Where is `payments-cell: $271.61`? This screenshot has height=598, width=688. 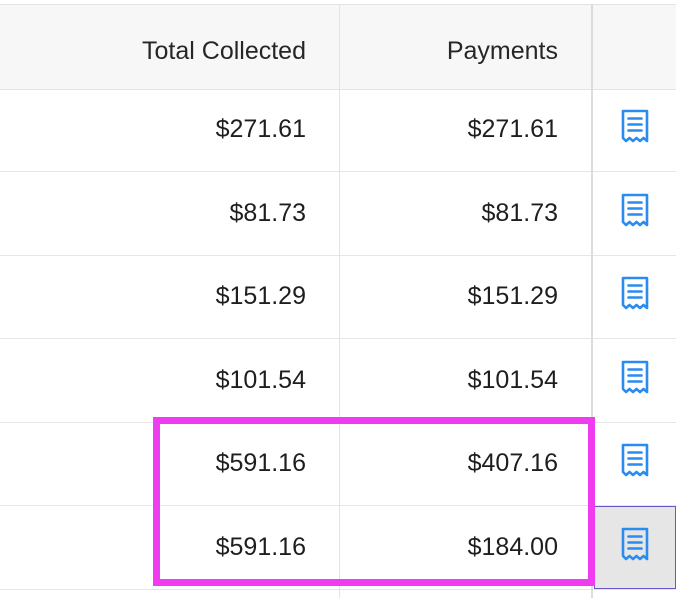 payments-cell: $271.61 is located at coordinates (512, 129).